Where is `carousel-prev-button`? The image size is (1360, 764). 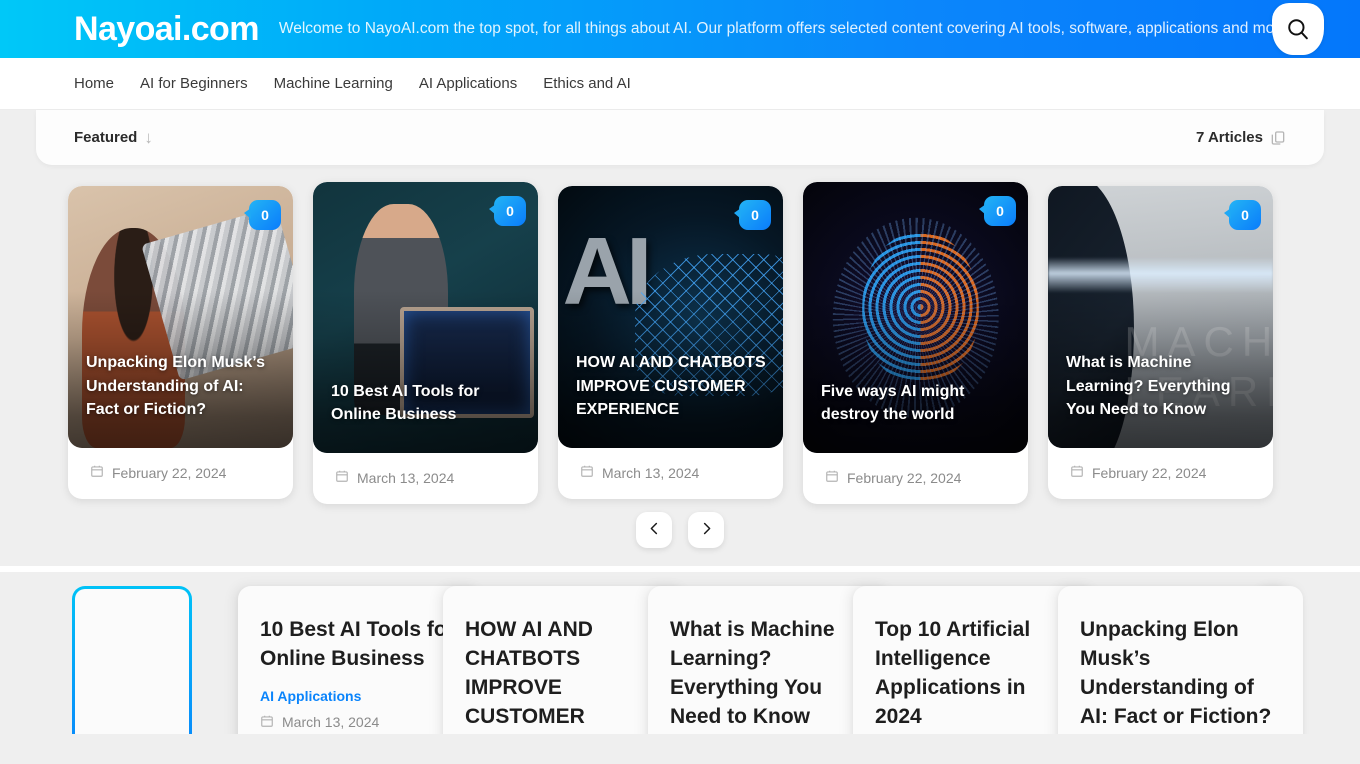
carousel-prev-button is located at coordinates (654, 530).